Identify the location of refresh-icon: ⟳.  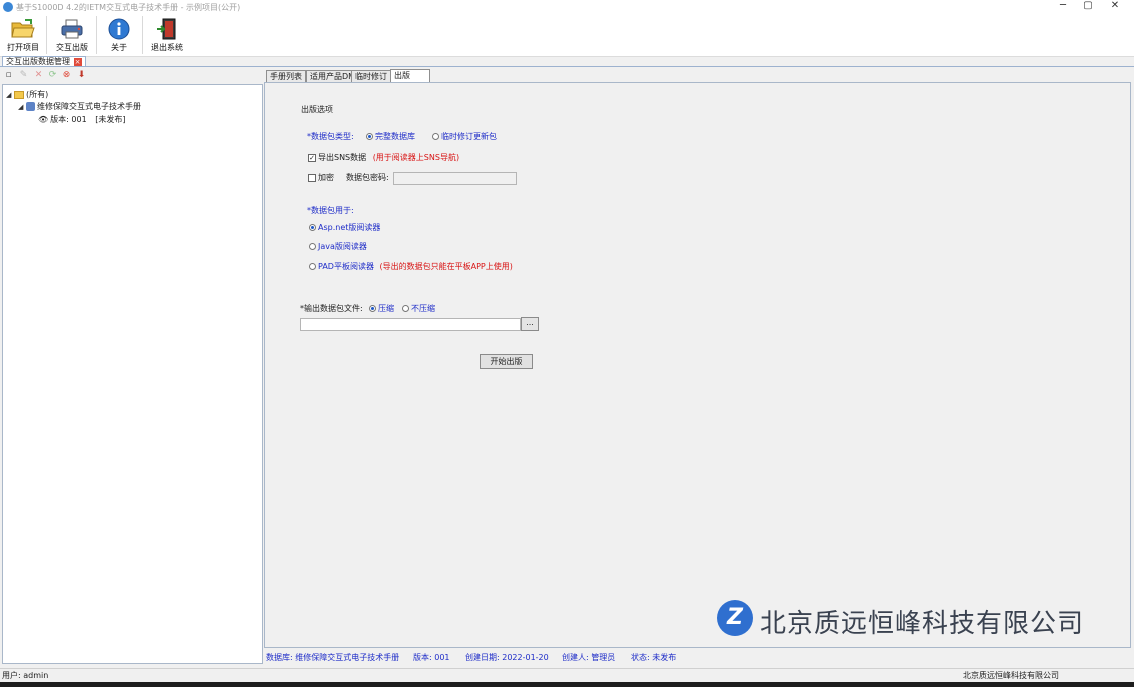
(52, 75).